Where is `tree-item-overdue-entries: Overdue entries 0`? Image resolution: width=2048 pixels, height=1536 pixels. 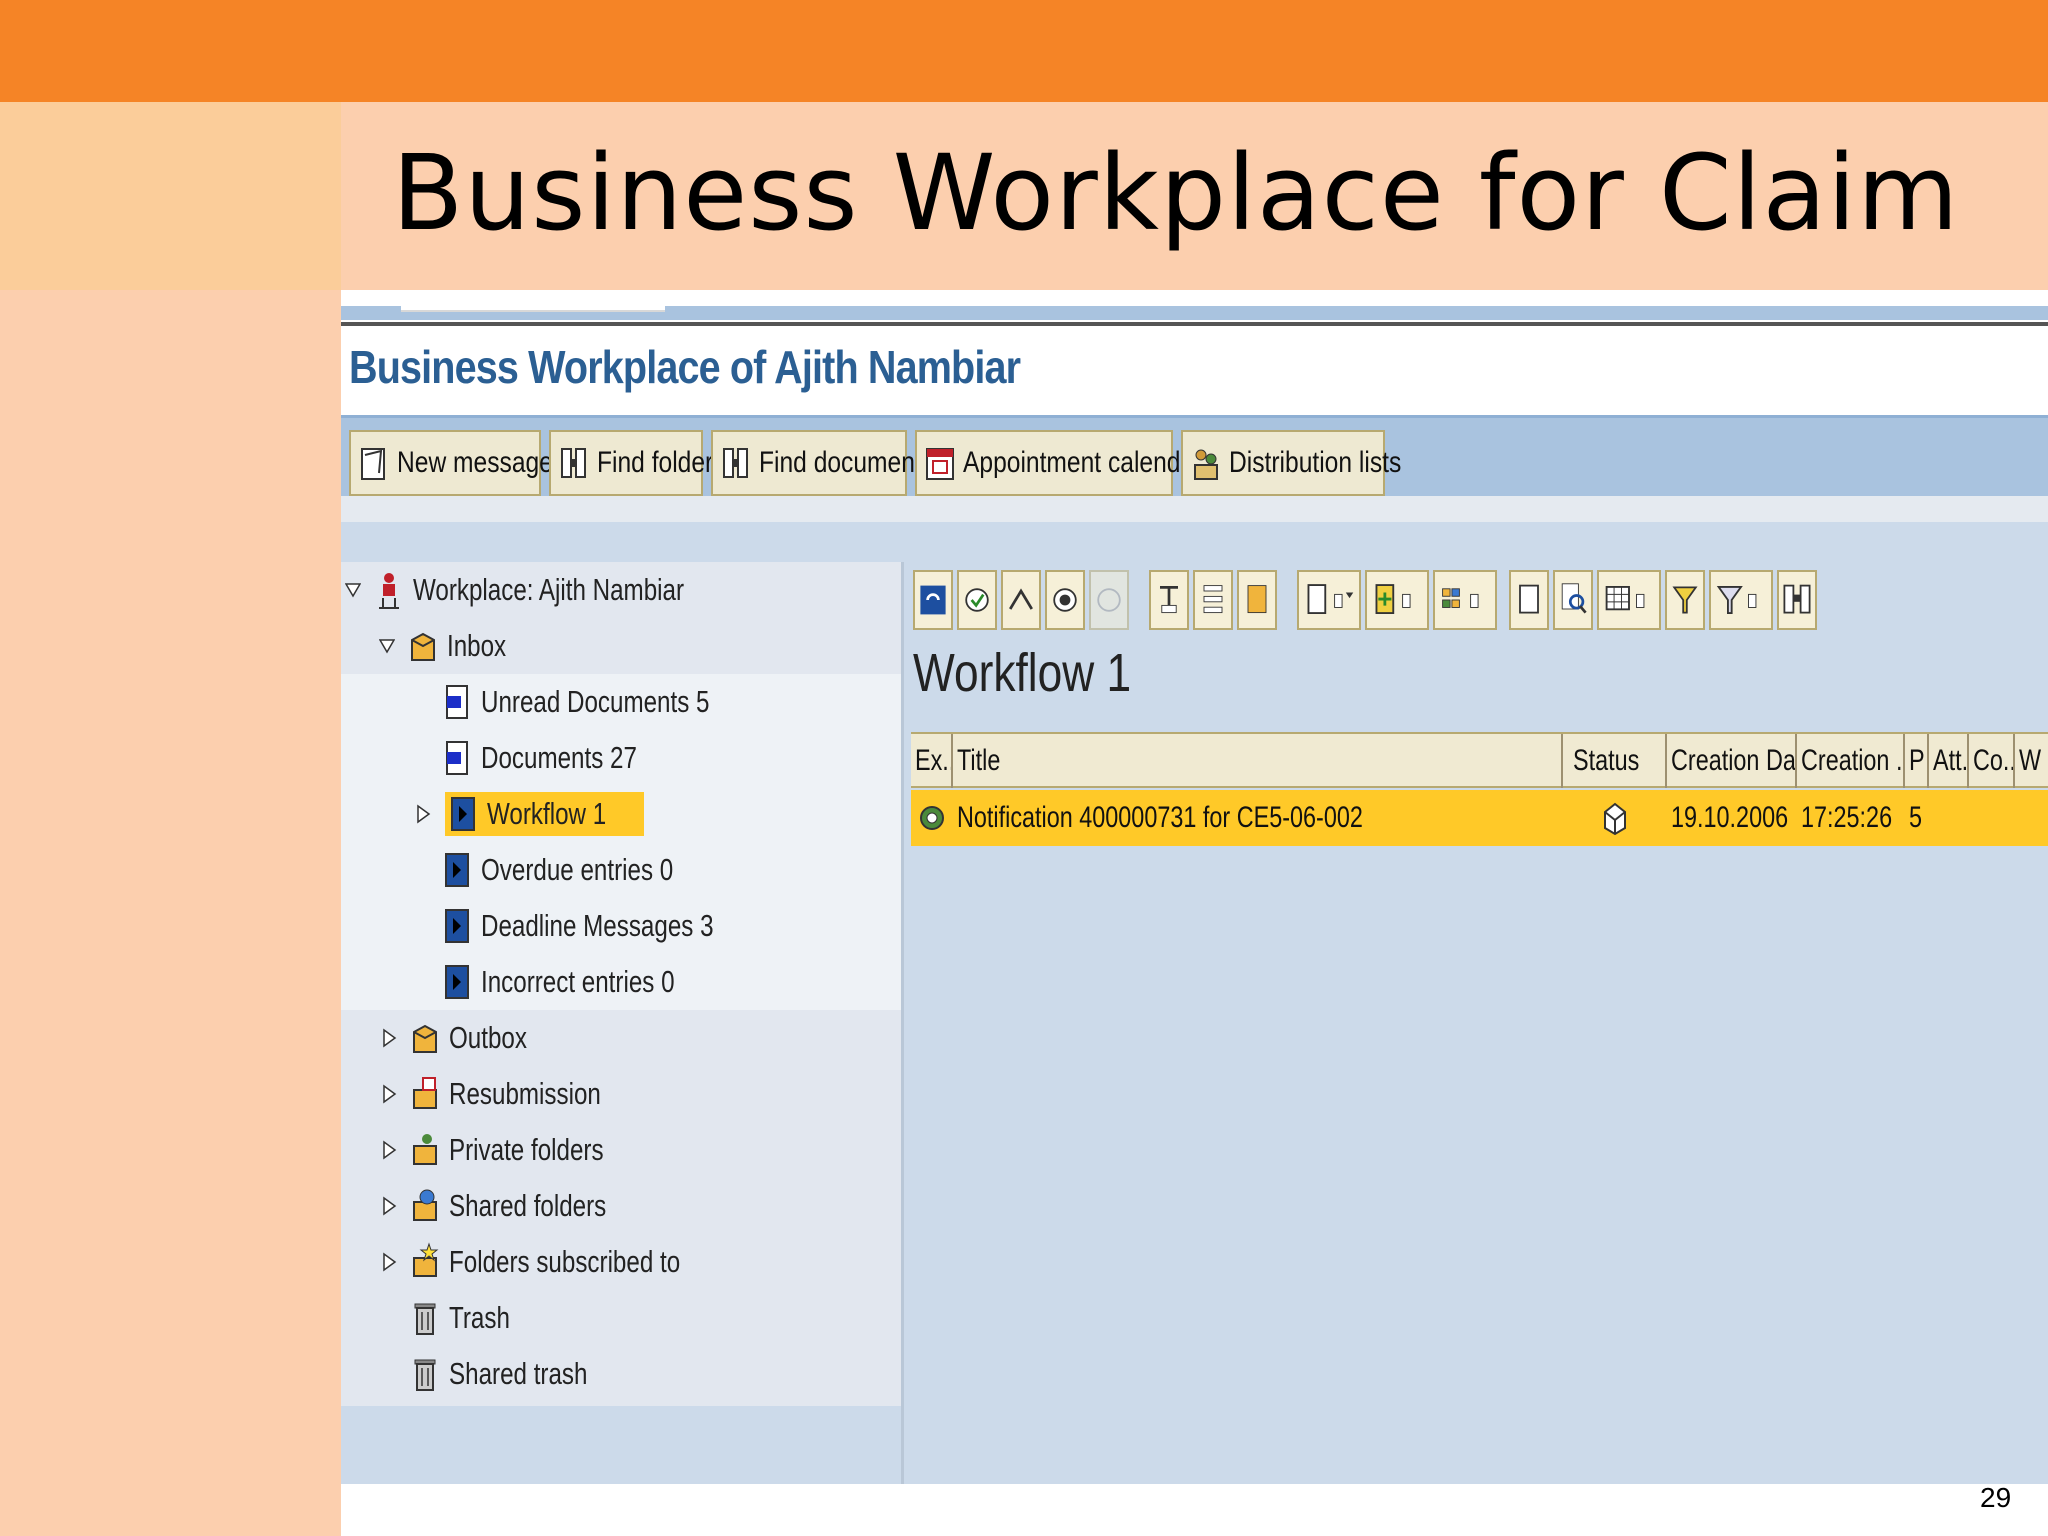 tree-item-overdue-entries: Overdue entries 0 is located at coordinates (621, 870).